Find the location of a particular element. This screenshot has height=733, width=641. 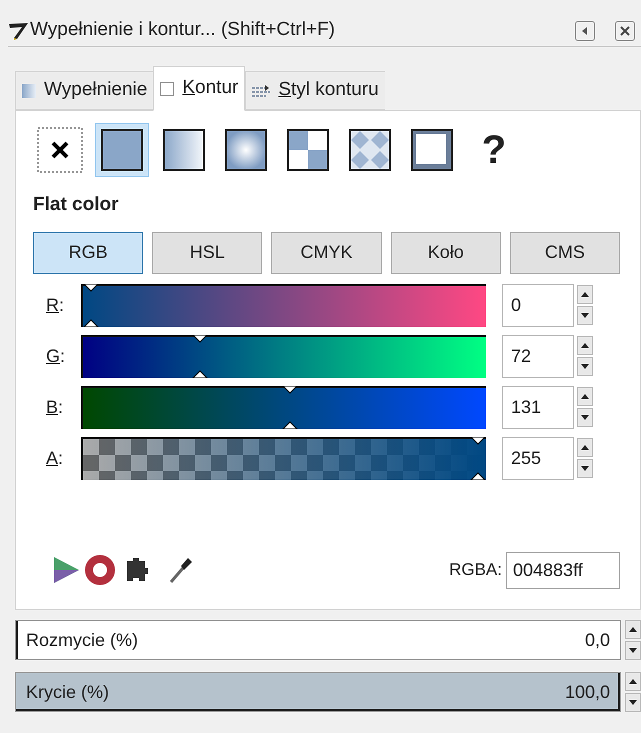

mode-tab: HSL is located at coordinates (207, 253).